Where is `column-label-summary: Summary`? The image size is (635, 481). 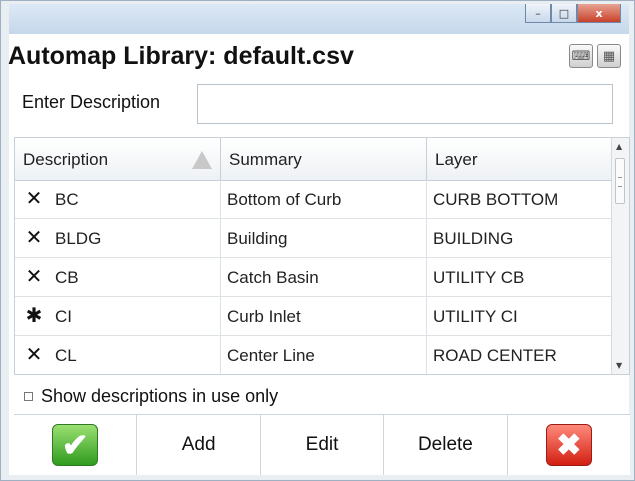 column-label-summary: Summary is located at coordinates (265, 159).